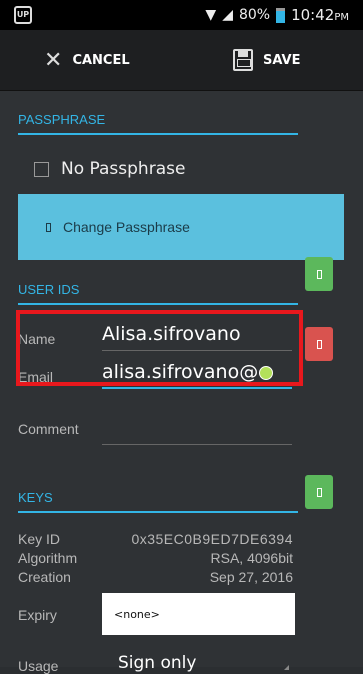  Describe the element at coordinates (101, 60) in the screenshot. I see `cancel-label: CANCEL` at that location.